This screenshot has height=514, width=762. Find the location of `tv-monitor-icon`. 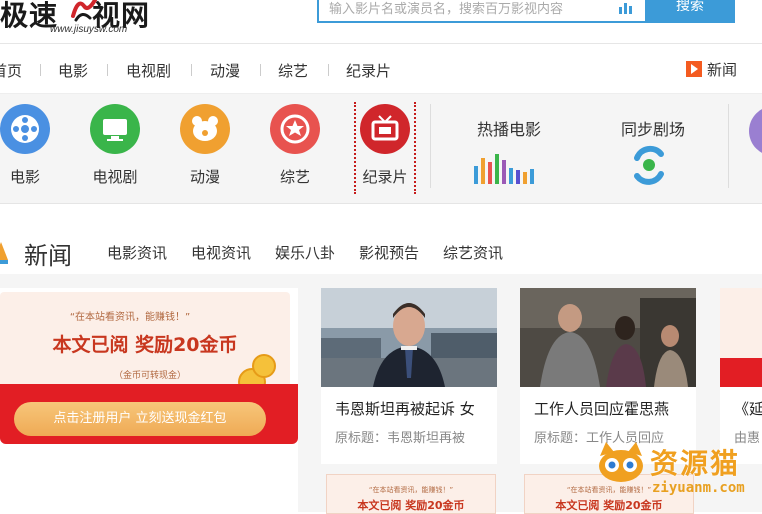

tv-monitor-icon is located at coordinates (115, 129).